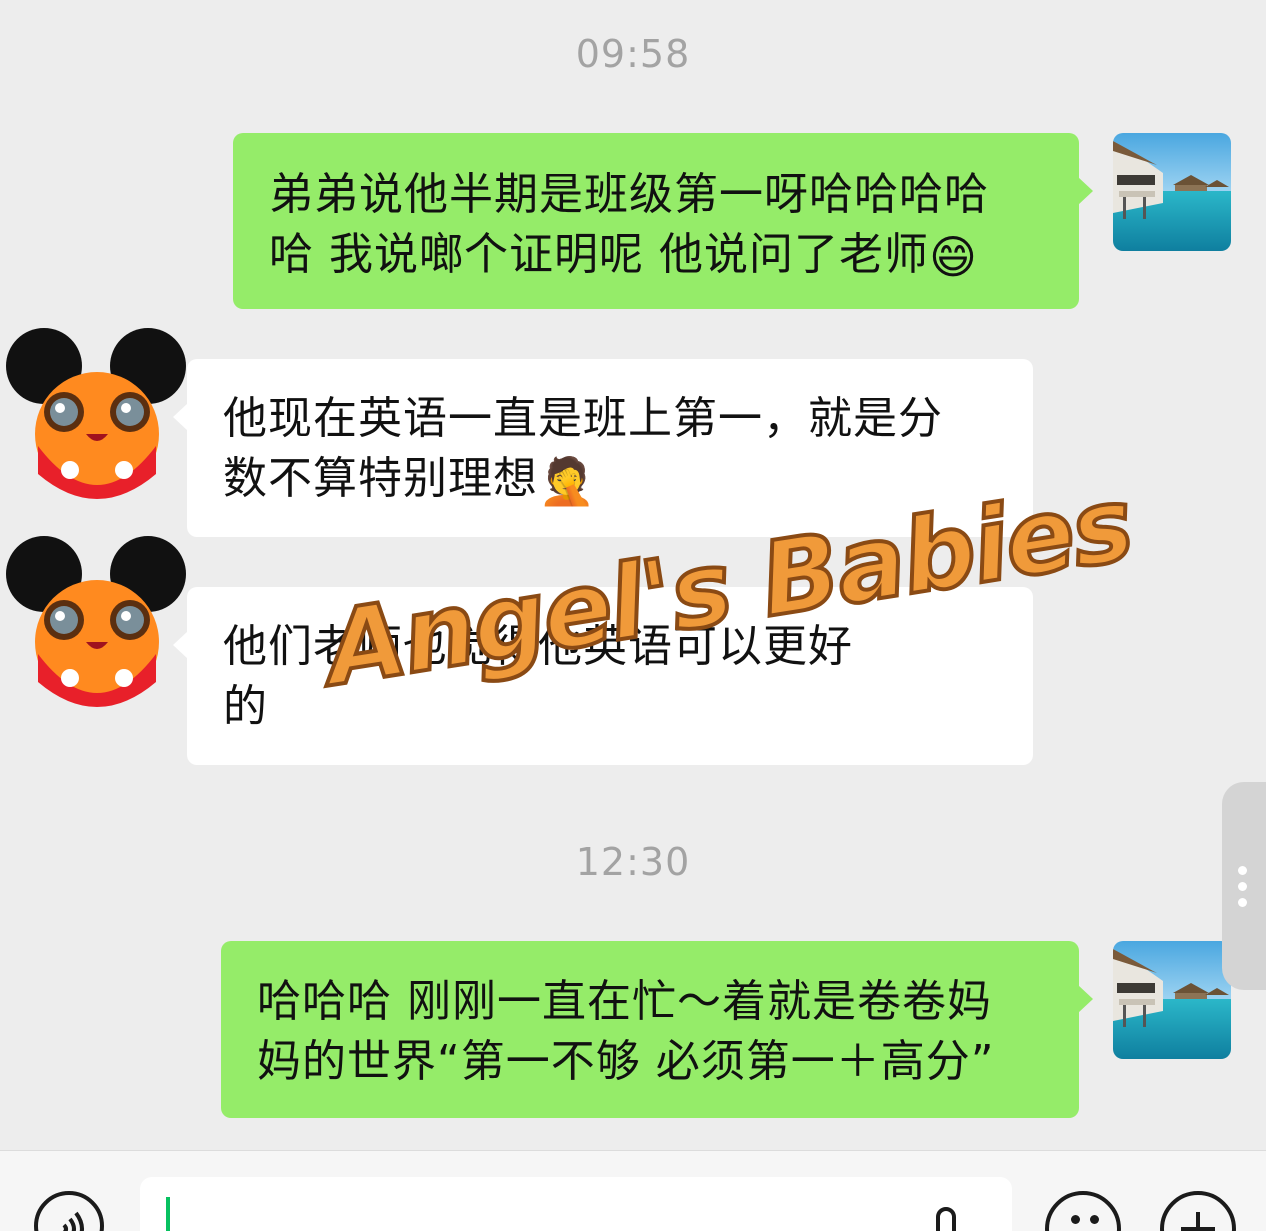 The width and height of the screenshot is (1266, 1231). What do you see at coordinates (380, 478) in the screenshot?
I see `message-text-line: 数不算特别理想` at bounding box center [380, 478].